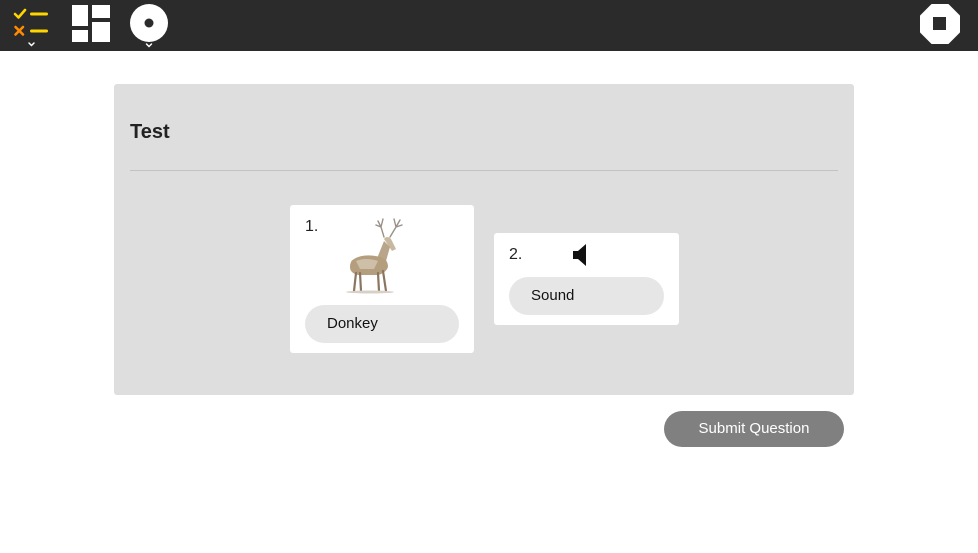 The width and height of the screenshot is (978, 553). I want to click on question-number: 2., so click(516, 254).